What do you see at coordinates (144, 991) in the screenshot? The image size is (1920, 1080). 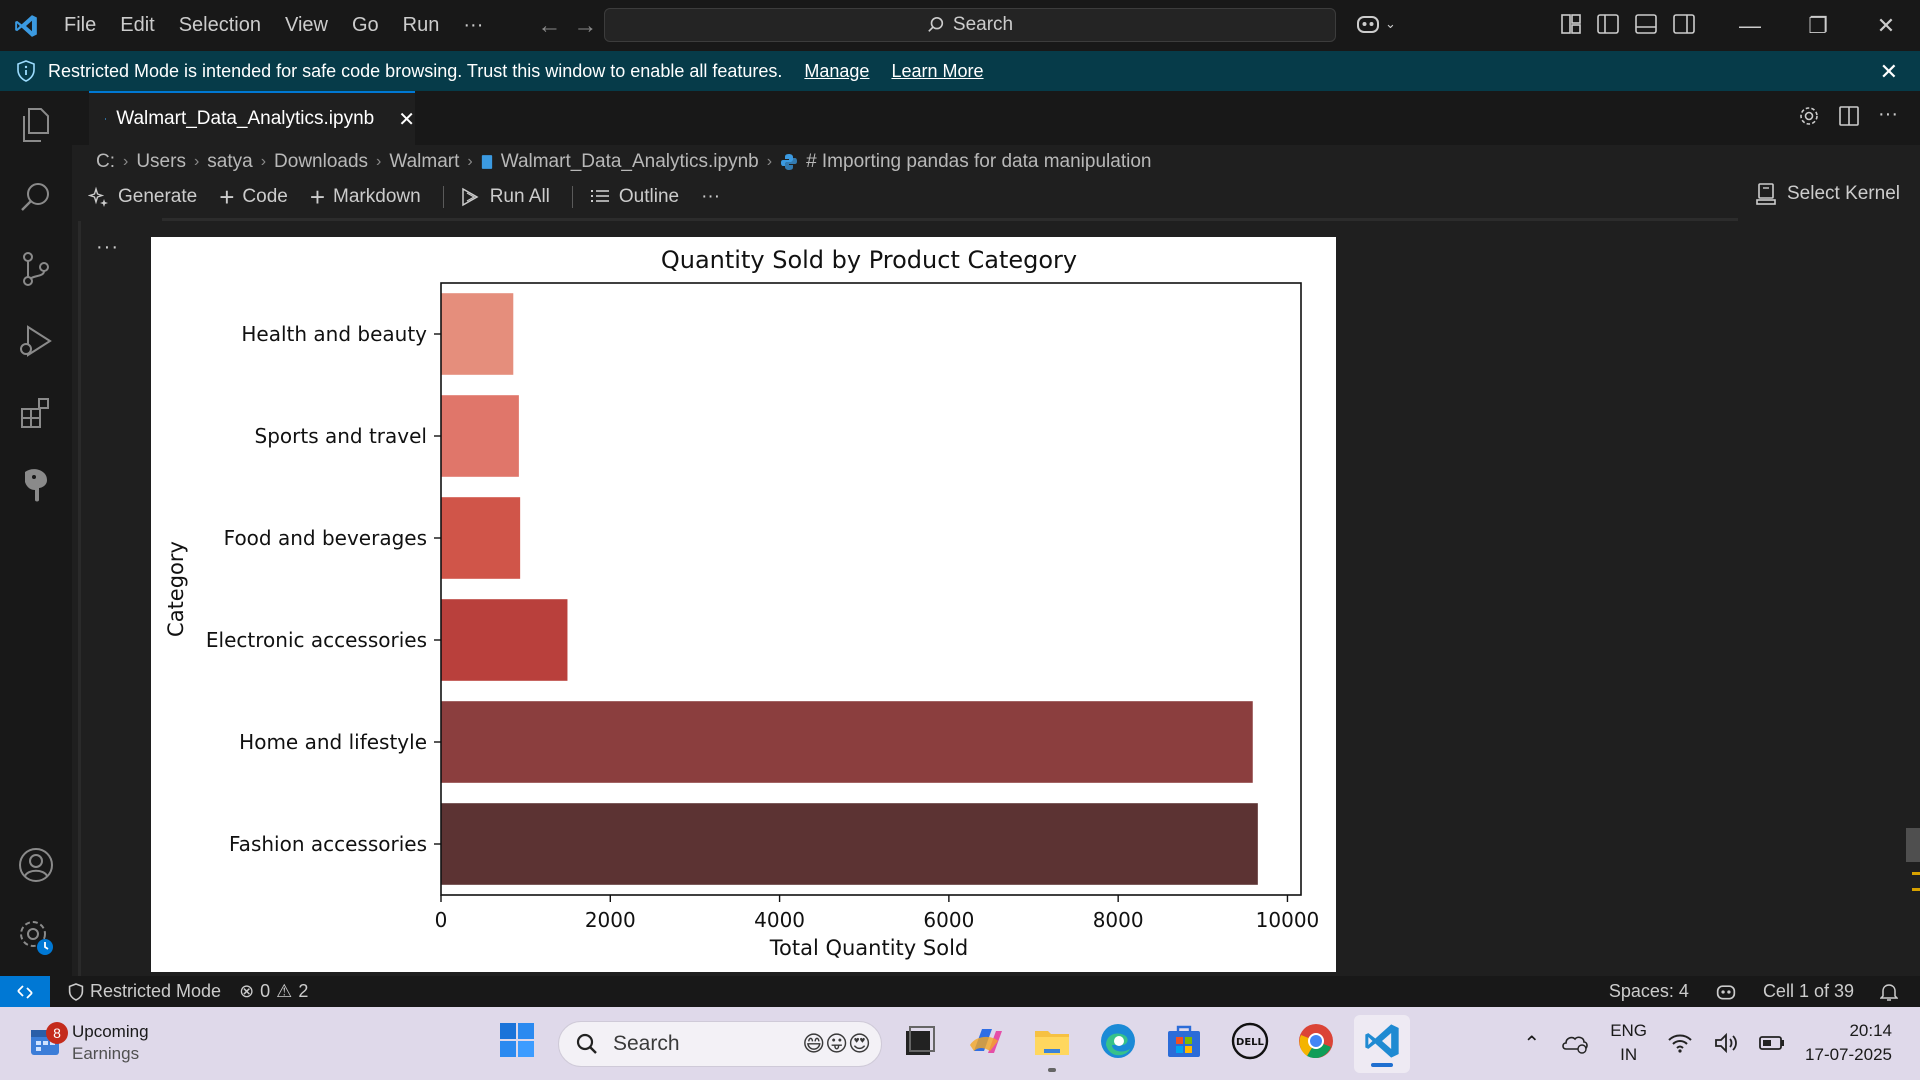 I see `restricted-mode-status: Restricted Mode` at bounding box center [144, 991].